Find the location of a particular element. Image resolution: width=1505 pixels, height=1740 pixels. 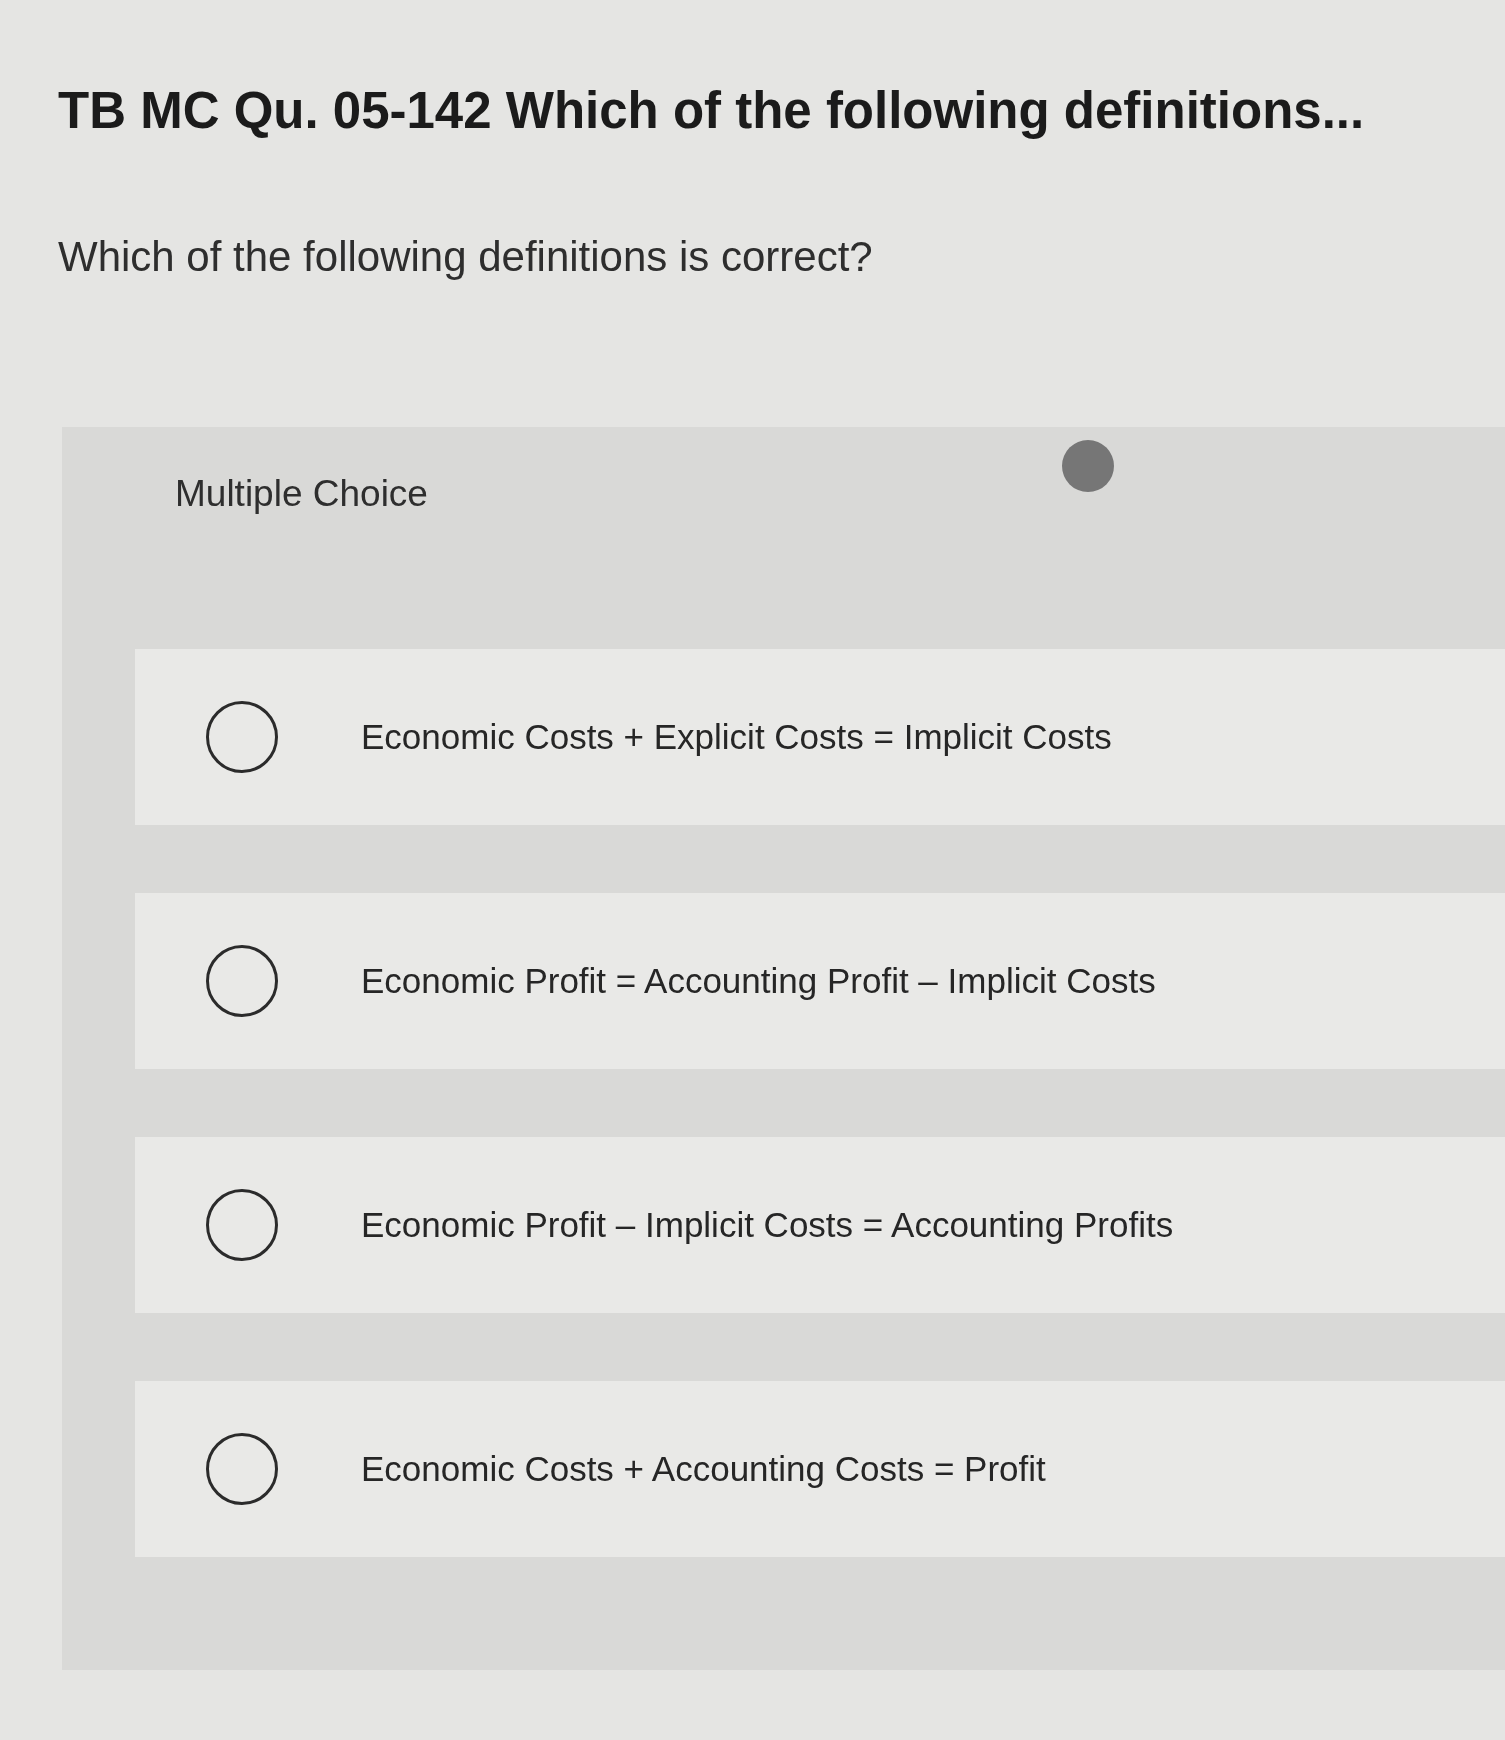

option-card: Economic Profit = Accounting Profit – Implicit Costs is located at coordinates (820, 981).